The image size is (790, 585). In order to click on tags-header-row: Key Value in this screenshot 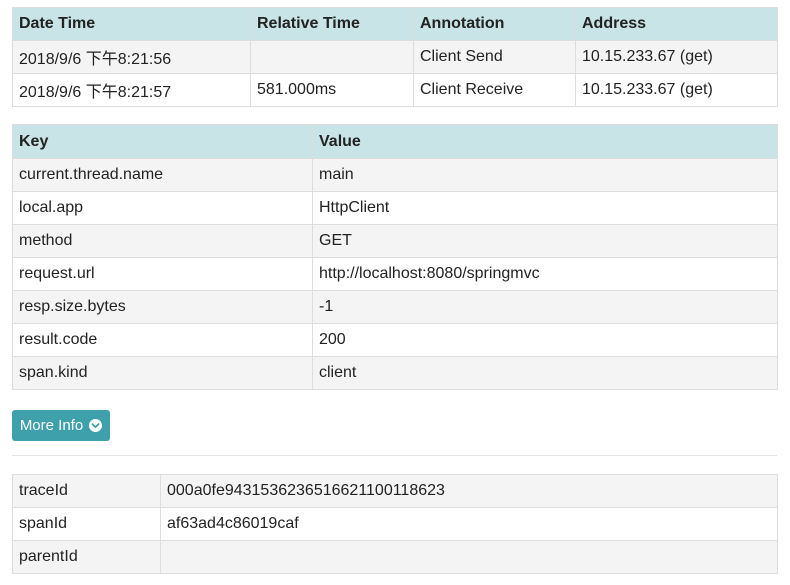, I will do `click(395, 141)`.